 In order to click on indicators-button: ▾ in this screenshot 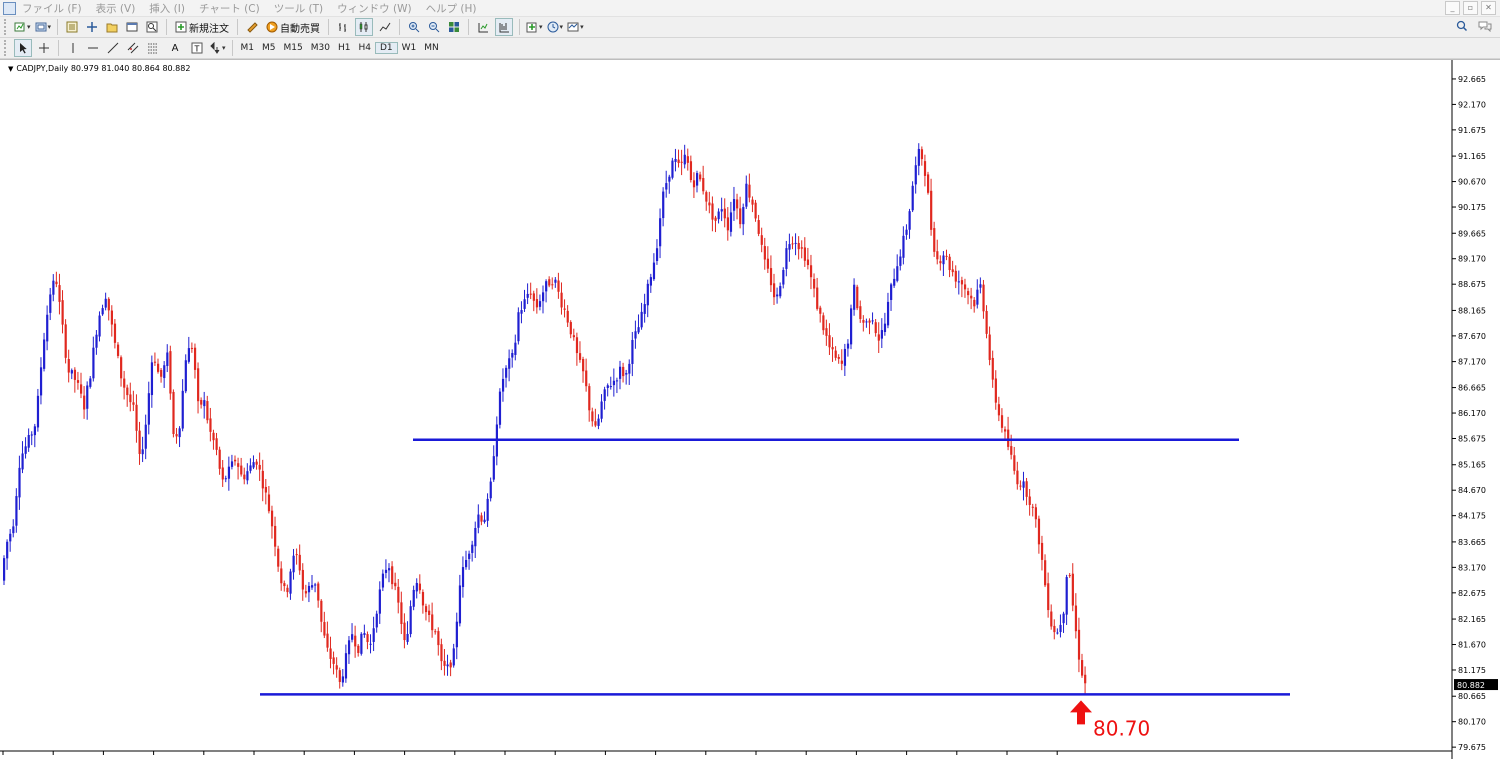, I will do `click(534, 27)`.